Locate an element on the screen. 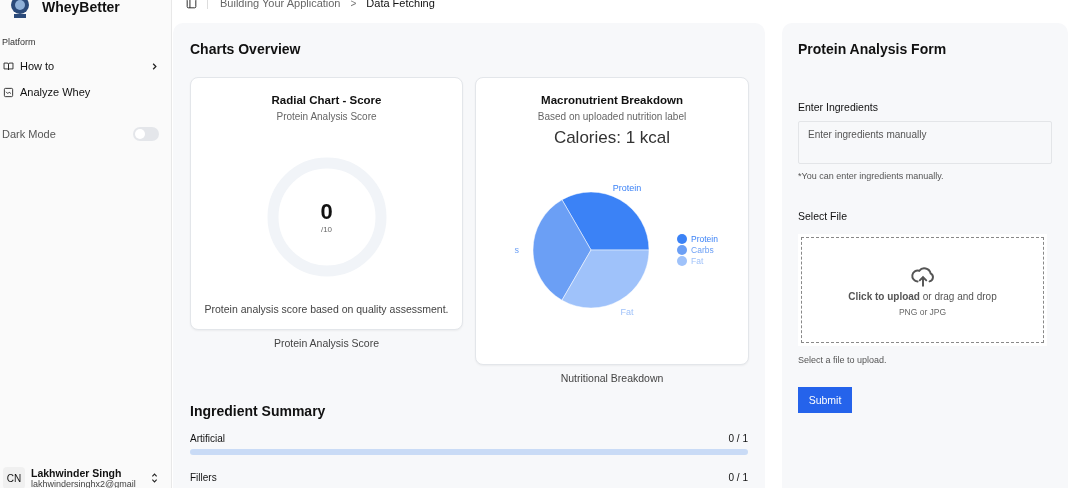  card-caption: Protein Analysis Score is located at coordinates (326, 343).